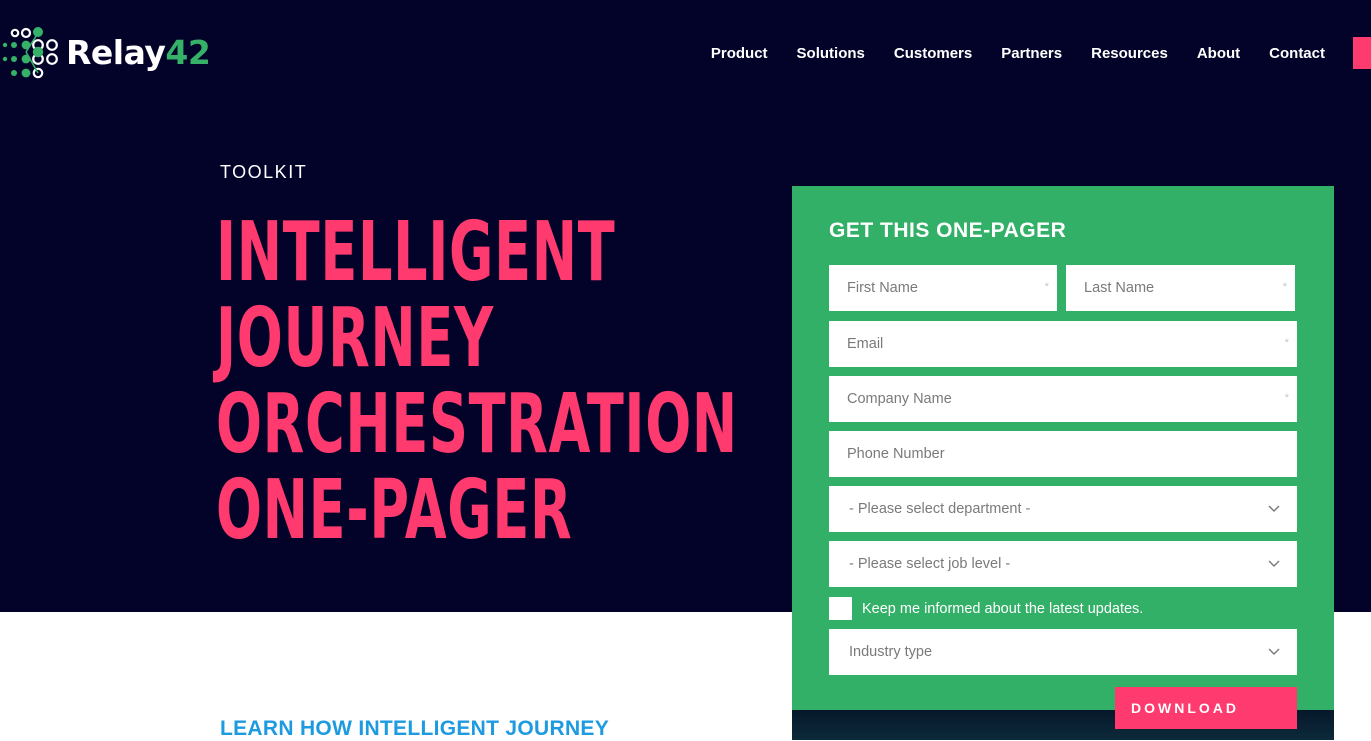 The width and height of the screenshot is (1371, 741). I want to click on nav-item-customers: Customers, so click(933, 54).